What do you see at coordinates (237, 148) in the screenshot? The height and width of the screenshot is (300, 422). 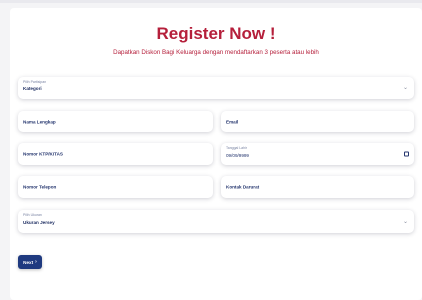 I see `birth-date-label: Tanggal Lahir` at bounding box center [237, 148].